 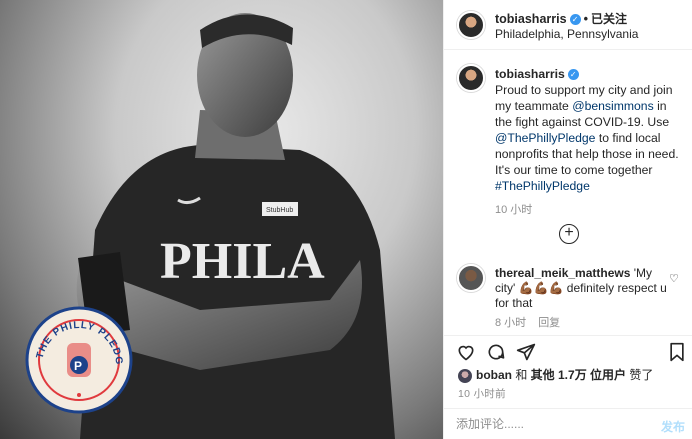 I want to click on commenter-avatar, so click(x=471, y=278).